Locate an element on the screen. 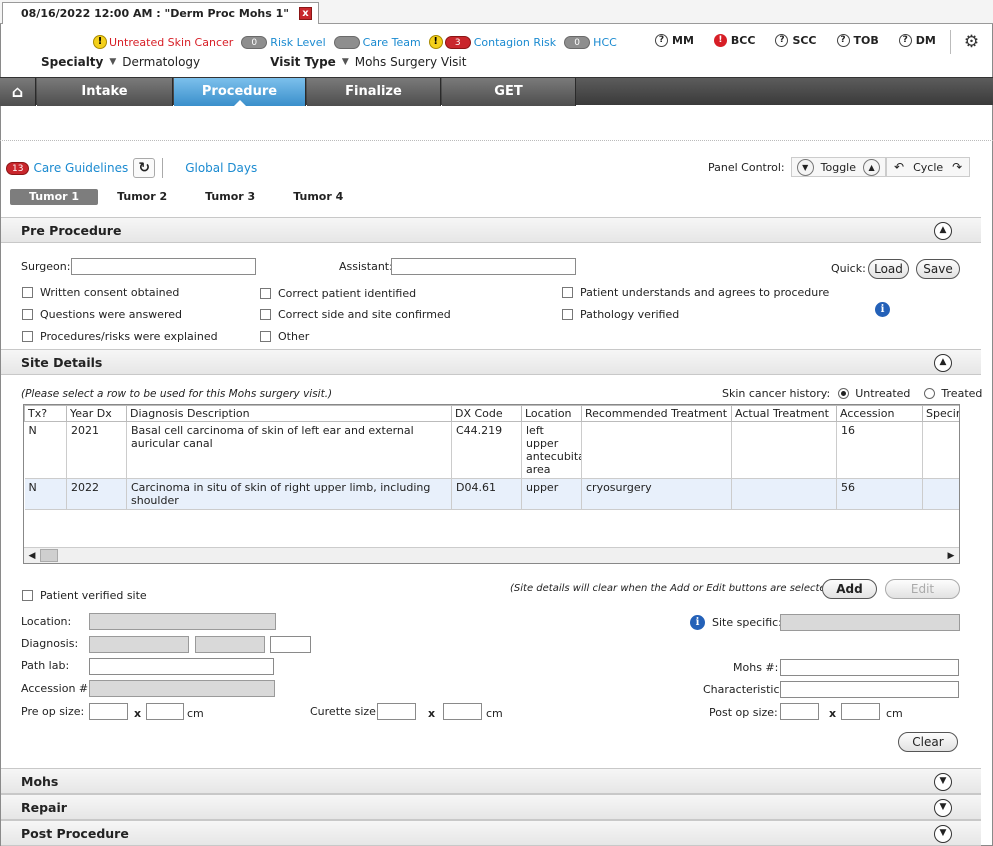 The image size is (993, 846). checkbox-other: Other is located at coordinates (284, 336).